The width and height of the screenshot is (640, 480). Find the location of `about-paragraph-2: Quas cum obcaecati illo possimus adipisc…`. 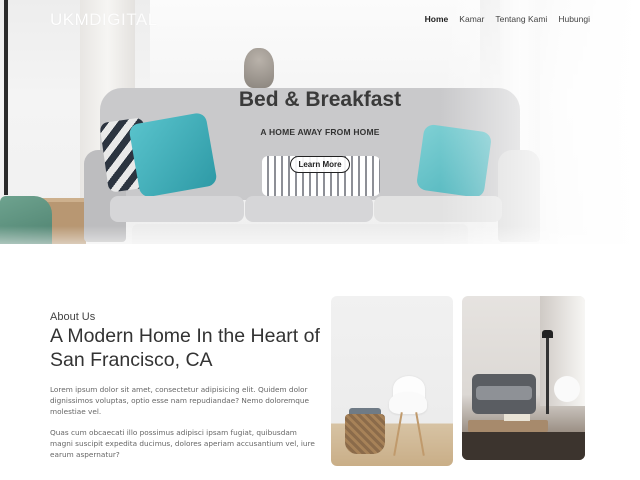

about-paragraph-2: Quas cum obcaecati illo possimus adipisc… is located at coordinates (182, 443).